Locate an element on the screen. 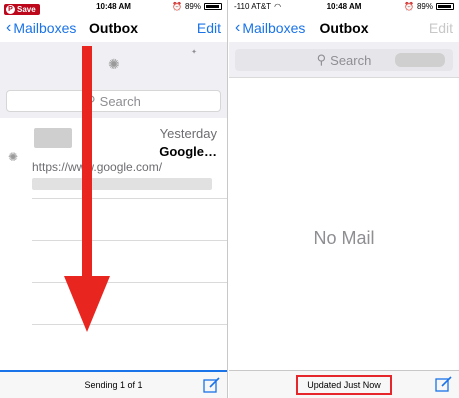 This screenshot has height=398, width=459. search-field: ⚲ Search is located at coordinates (113, 101).